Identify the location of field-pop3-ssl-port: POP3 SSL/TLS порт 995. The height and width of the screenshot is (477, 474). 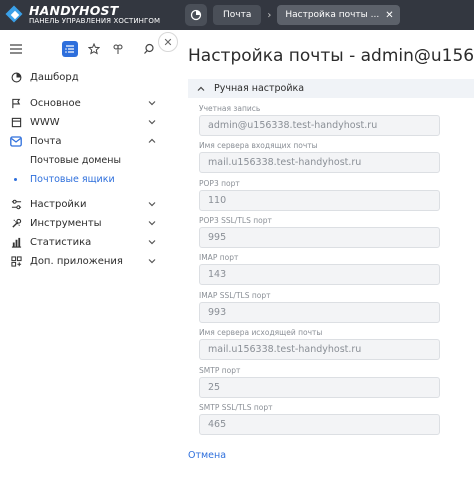
(319, 232).